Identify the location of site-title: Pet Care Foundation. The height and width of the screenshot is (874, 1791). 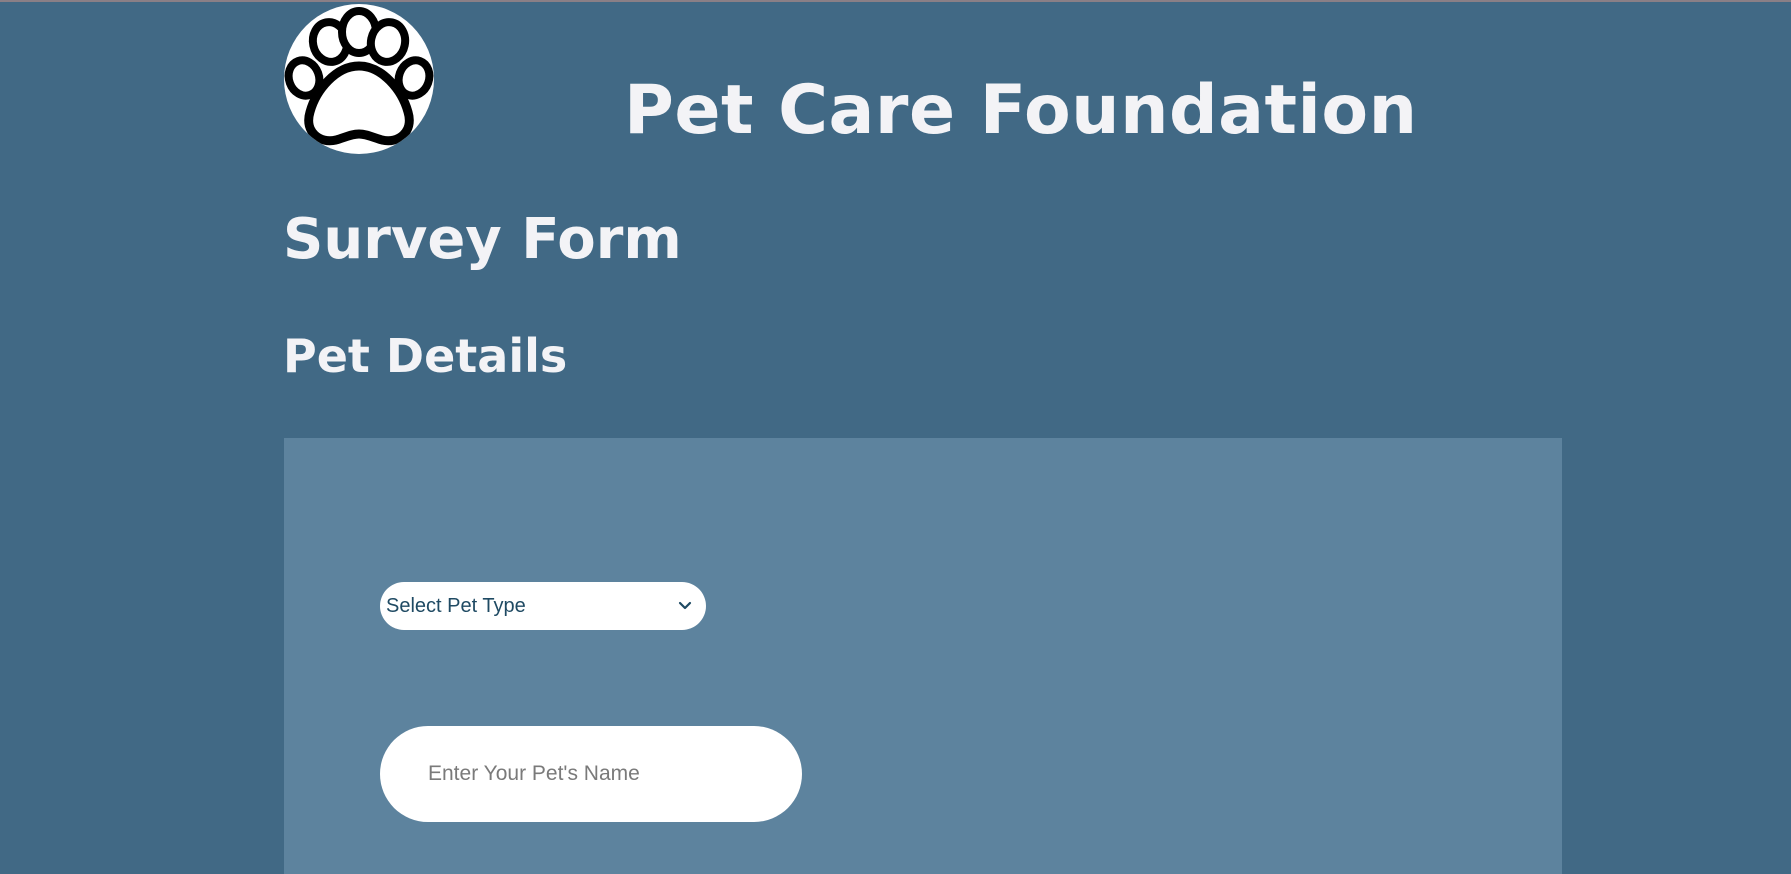
(1021, 110).